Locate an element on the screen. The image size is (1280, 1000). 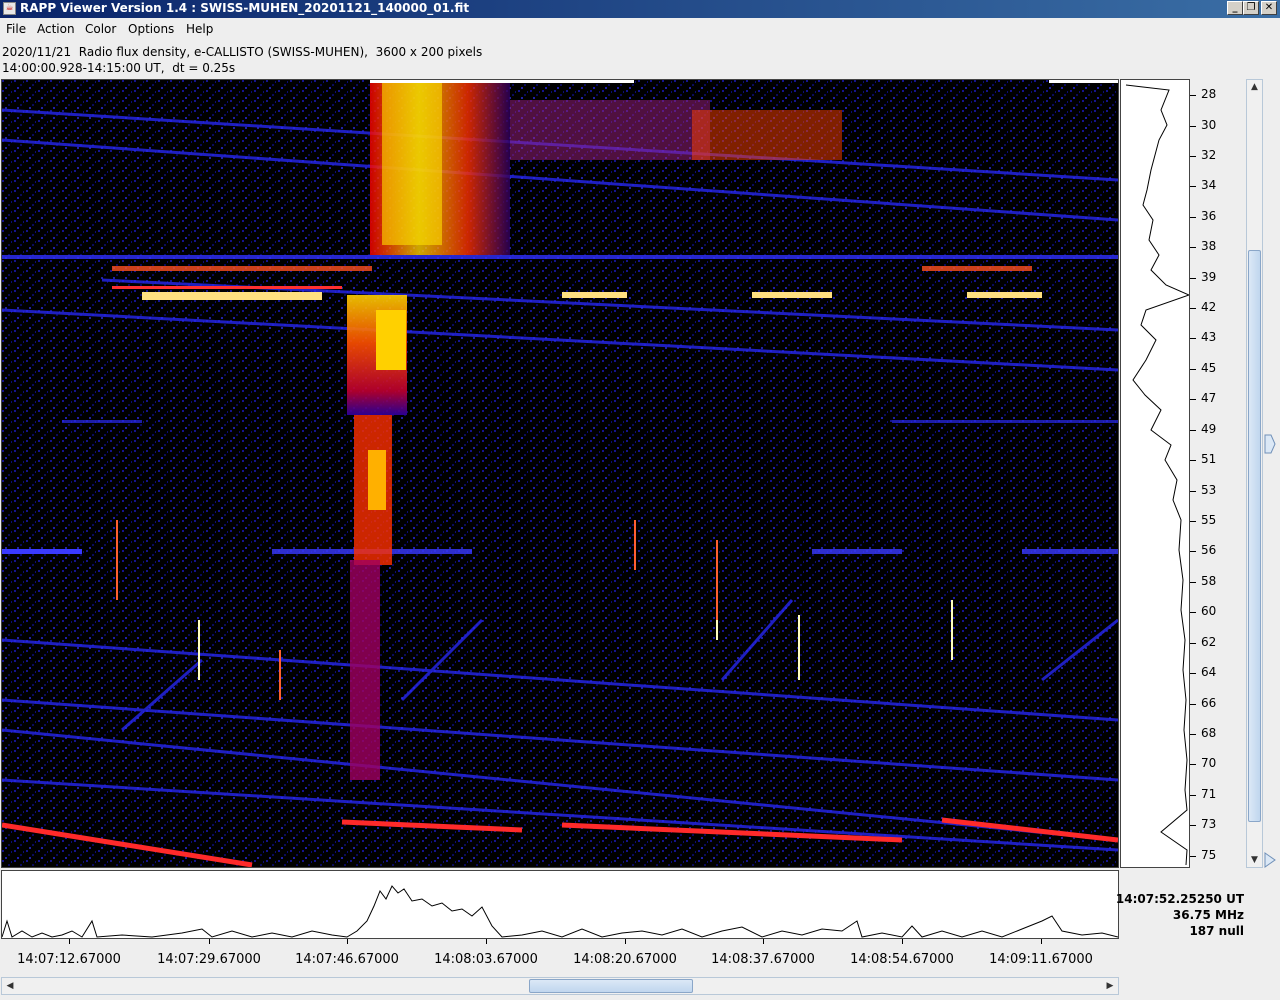
menu-bar: File Action Color Options Help is located at coordinates (640, 30).